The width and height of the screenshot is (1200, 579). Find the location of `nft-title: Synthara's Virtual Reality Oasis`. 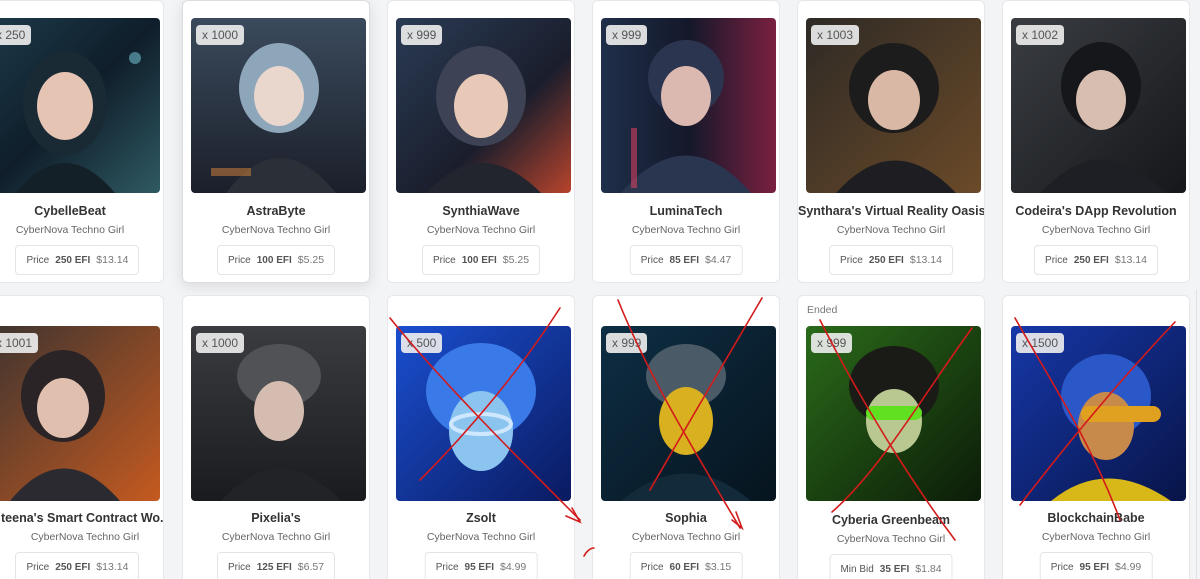

nft-title: Synthara's Virtual Reality Oasis is located at coordinates (891, 211).